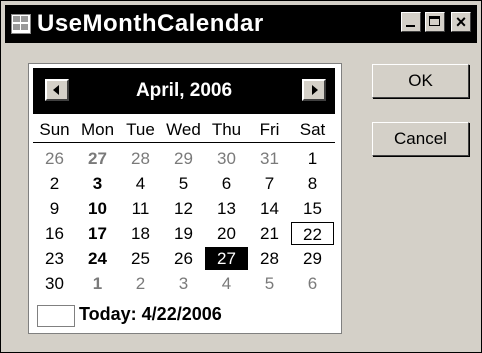 This screenshot has height=353, width=482. I want to click on day-cell: 10, so click(97, 208).